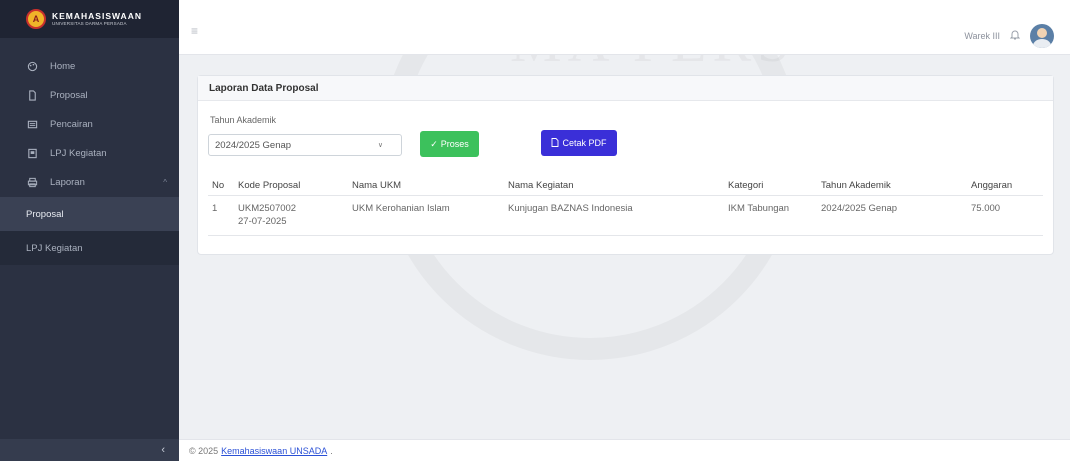 This screenshot has height=461, width=1070. I want to click on column-header-kode-proposal: Kode Proposal, so click(291, 184).